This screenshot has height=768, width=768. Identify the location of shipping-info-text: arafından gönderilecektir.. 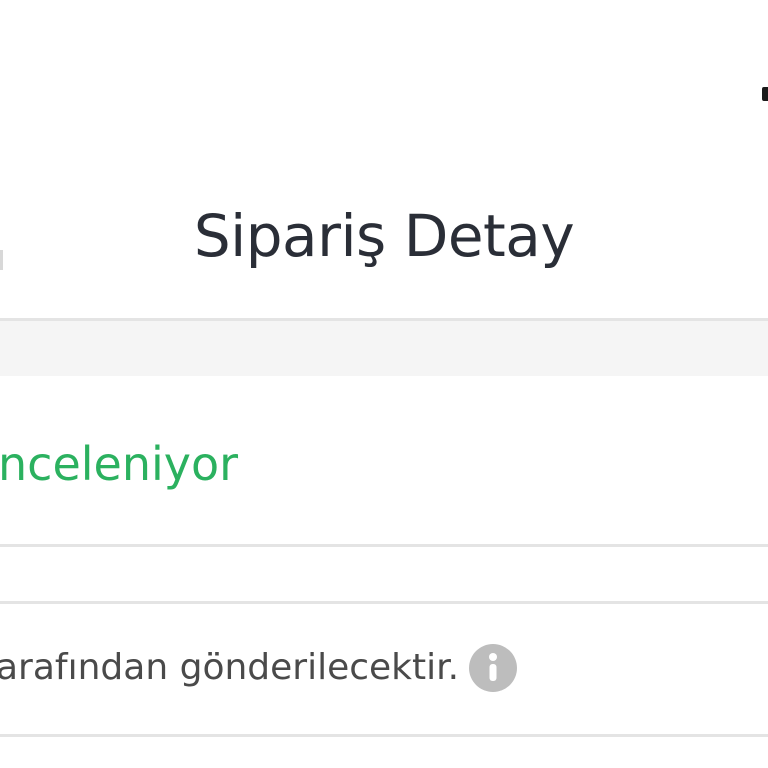
(230, 667).